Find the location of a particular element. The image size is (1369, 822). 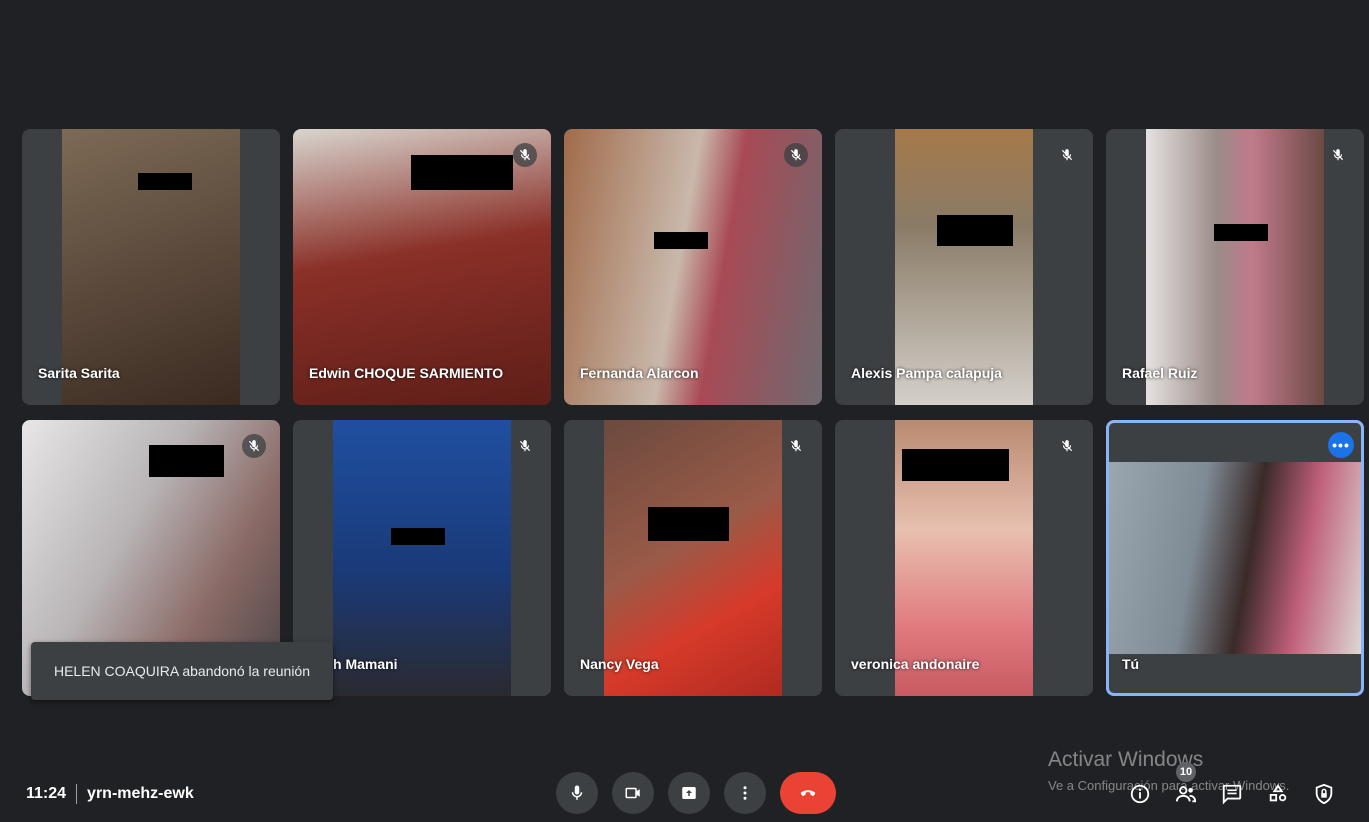

camera-icon is located at coordinates (632, 793).